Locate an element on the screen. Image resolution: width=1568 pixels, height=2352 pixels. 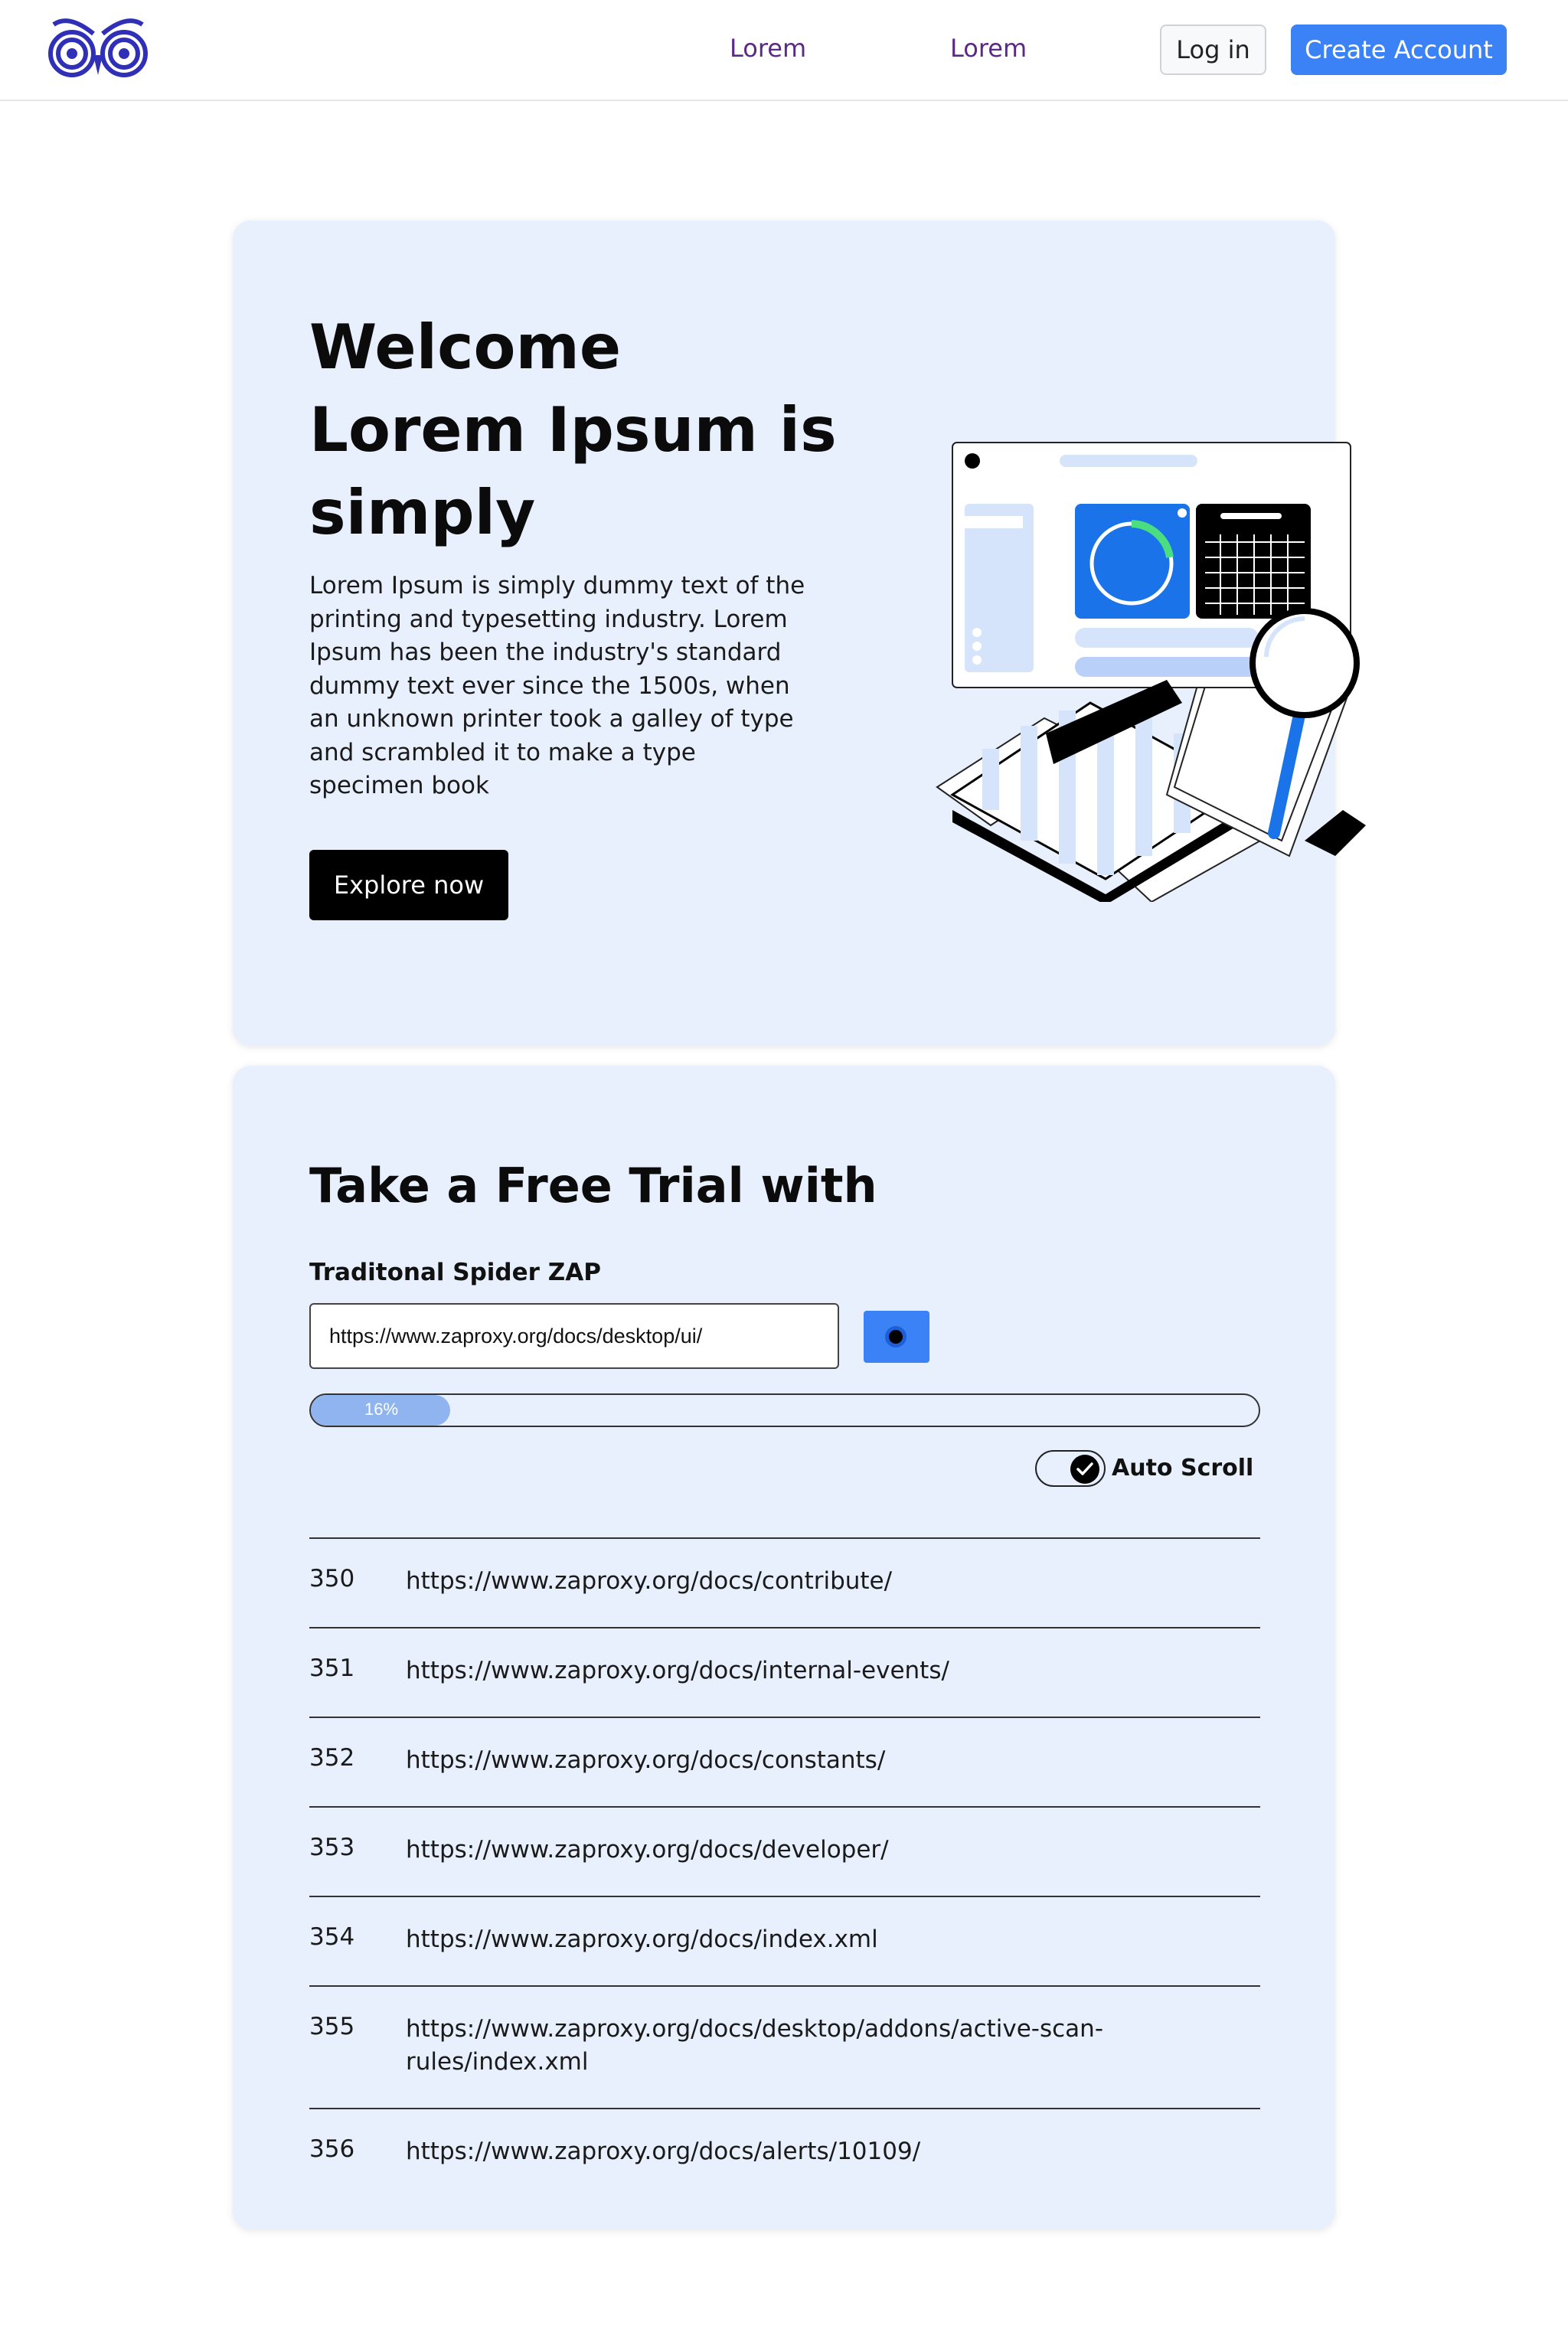
toggle-knob is located at coordinates (1084, 1469).